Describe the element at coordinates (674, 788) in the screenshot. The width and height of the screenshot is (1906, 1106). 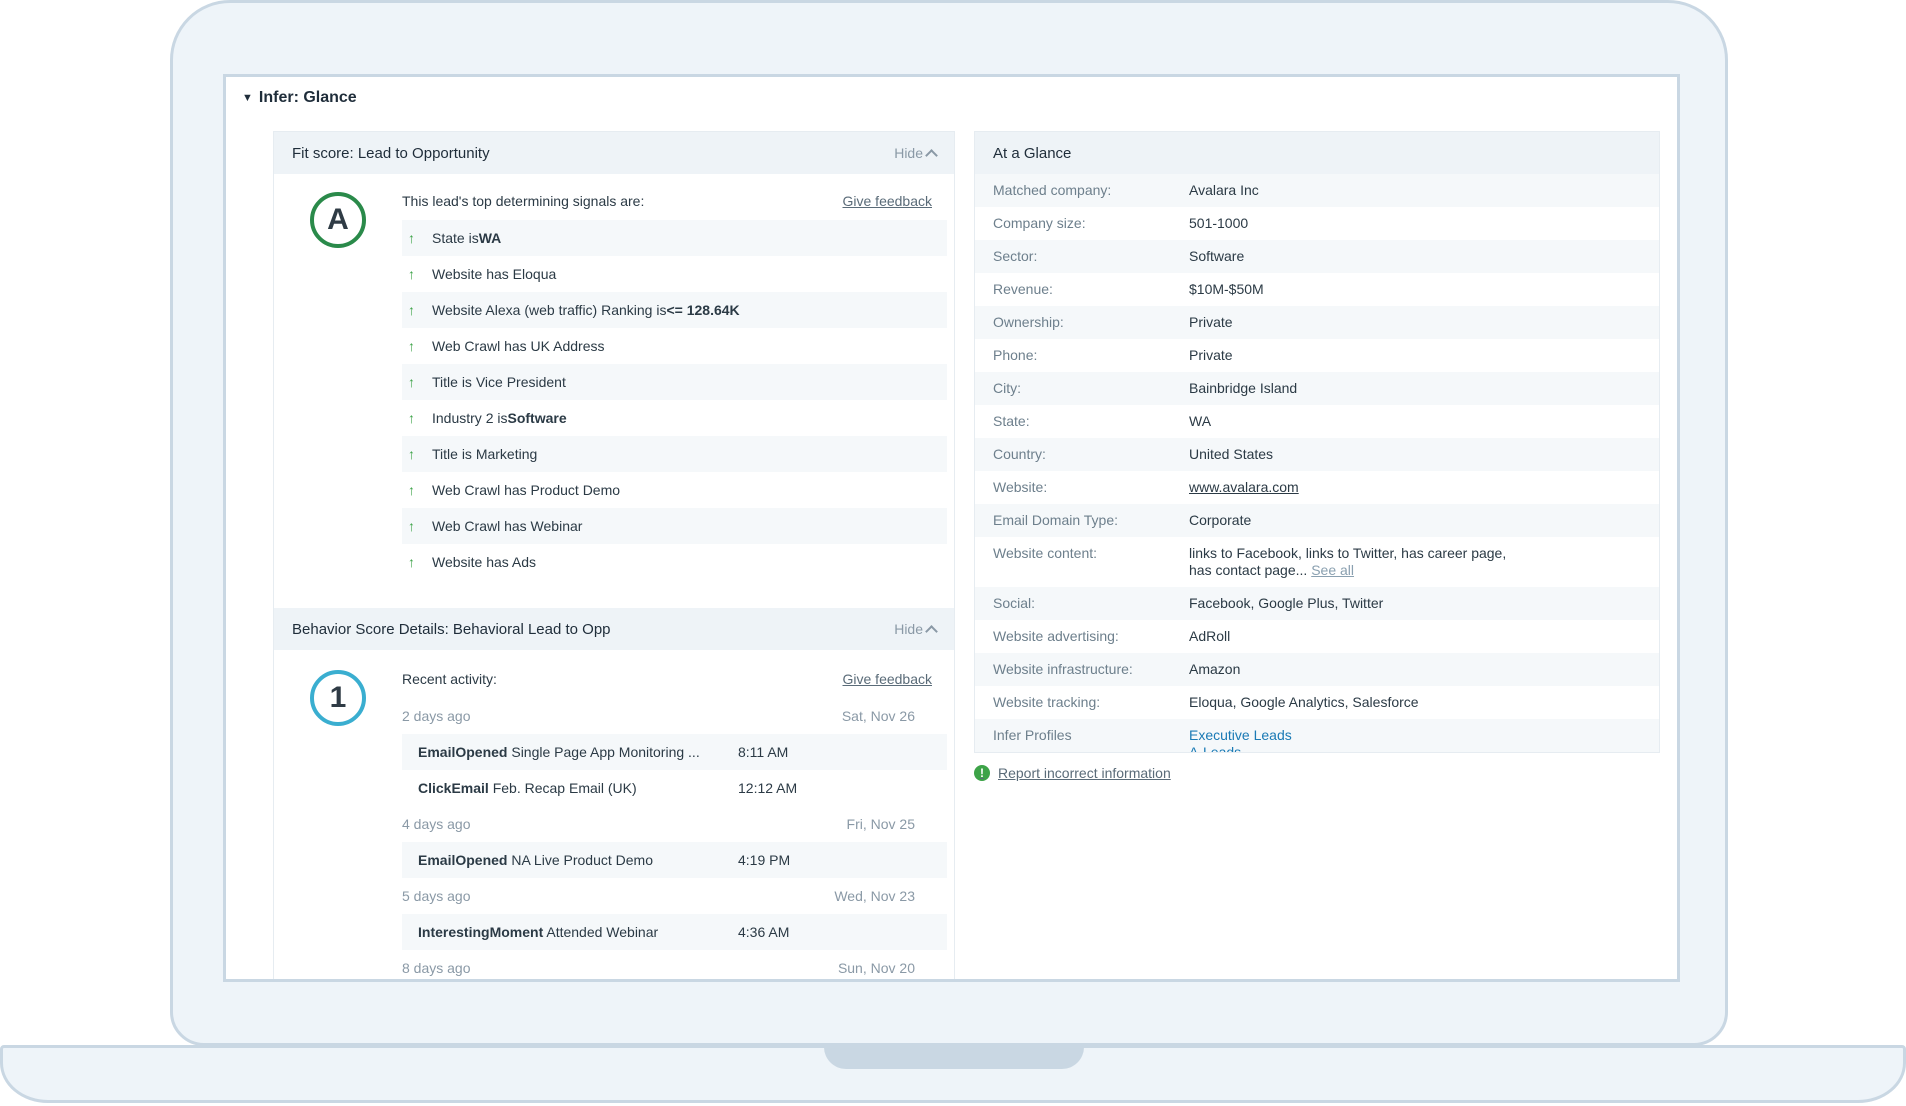
I see `activity-item: ClickEmail Feb. Recap Email (UK) 12:12 AM` at that location.